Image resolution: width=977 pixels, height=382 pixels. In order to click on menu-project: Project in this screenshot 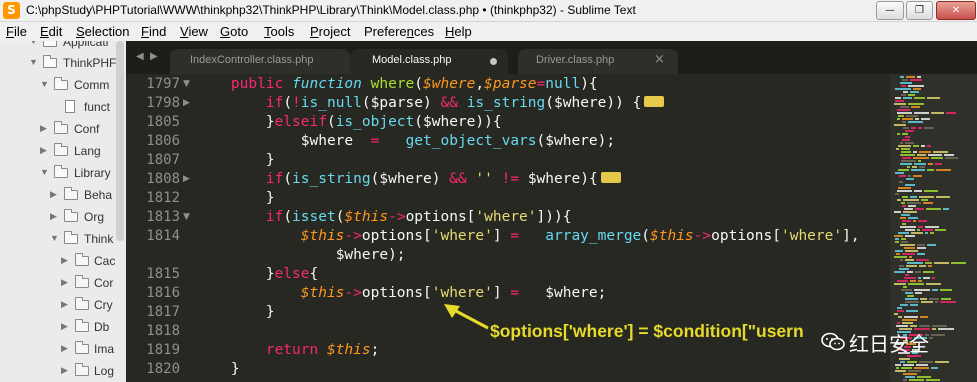, I will do `click(330, 31)`.